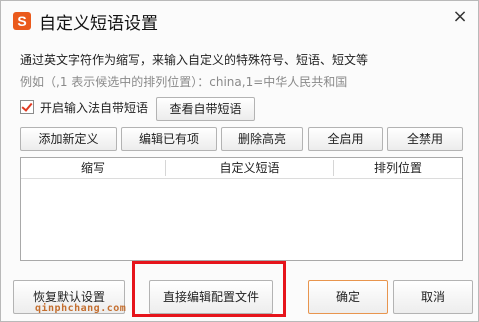 Image resolution: width=479 pixels, height=322 pixels. Describe the element at coordinates (94, 107) in the screenshot. I see `enable-builtin-phrases-label: 开启输入法自带短语` at that location.